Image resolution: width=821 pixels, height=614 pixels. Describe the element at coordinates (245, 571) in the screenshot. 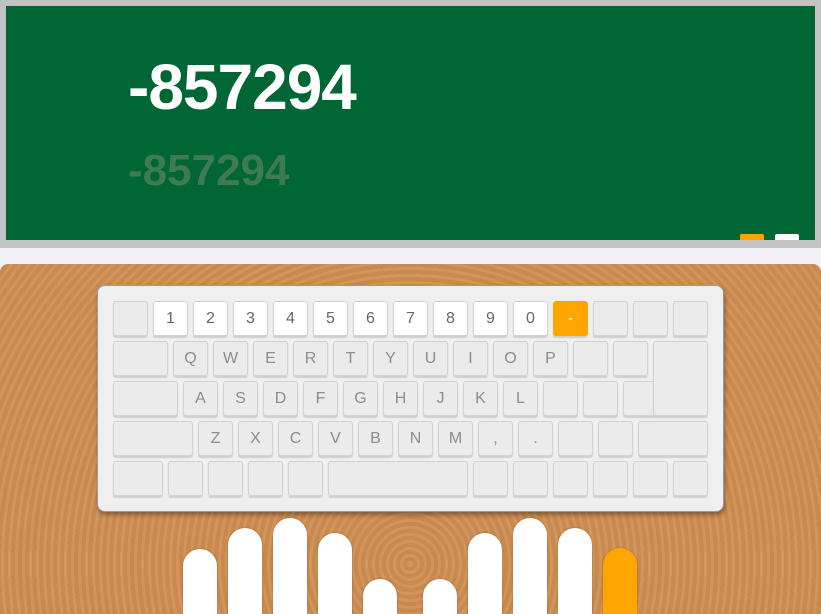

I see `left-ring-finger` at that location.